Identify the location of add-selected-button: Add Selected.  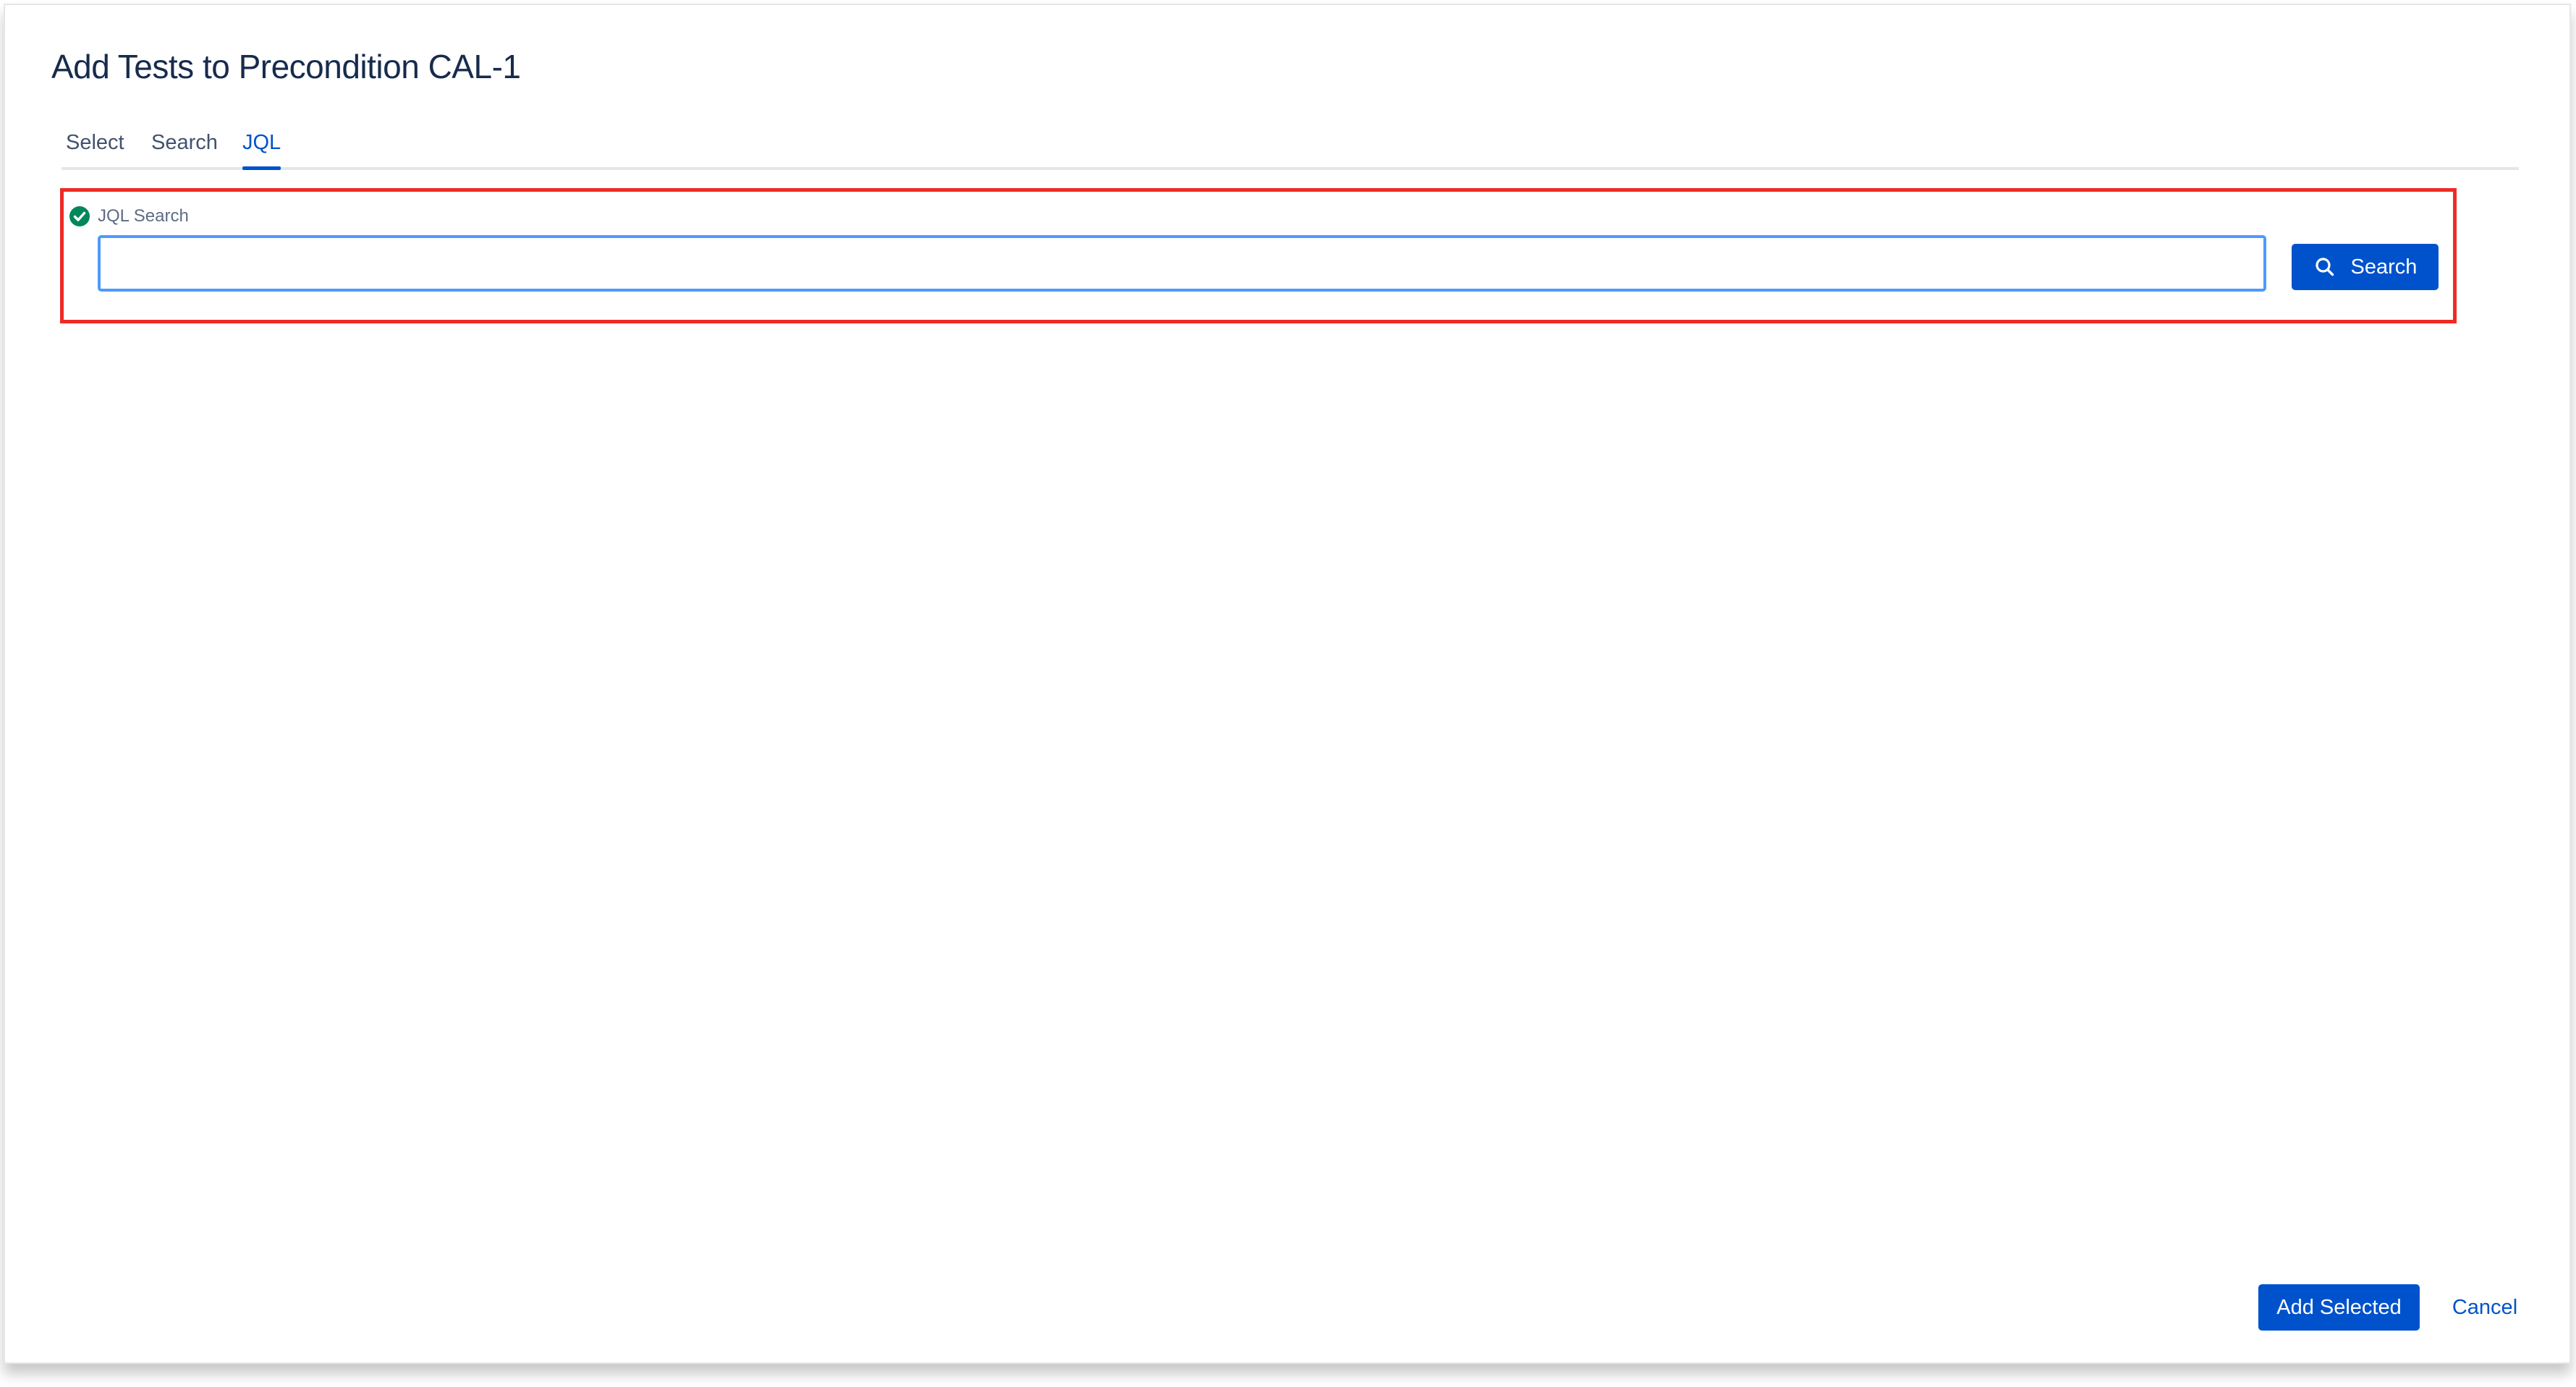
(2339, 1308).